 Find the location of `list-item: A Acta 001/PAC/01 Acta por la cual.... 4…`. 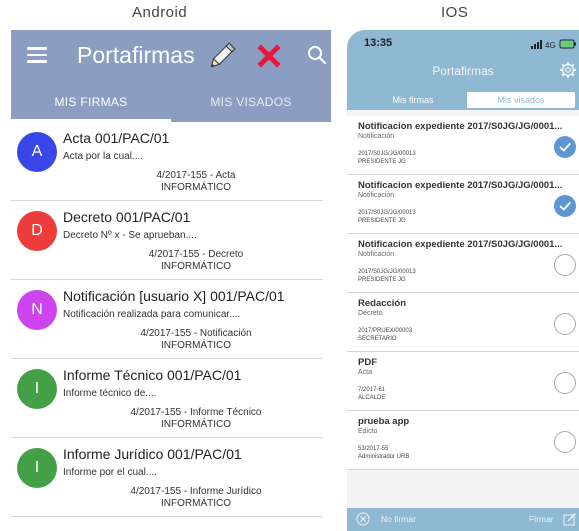

list-item: A Acta 001/PAC/01 Acta por la cual.... 4… is located at coordinates (167, 161).